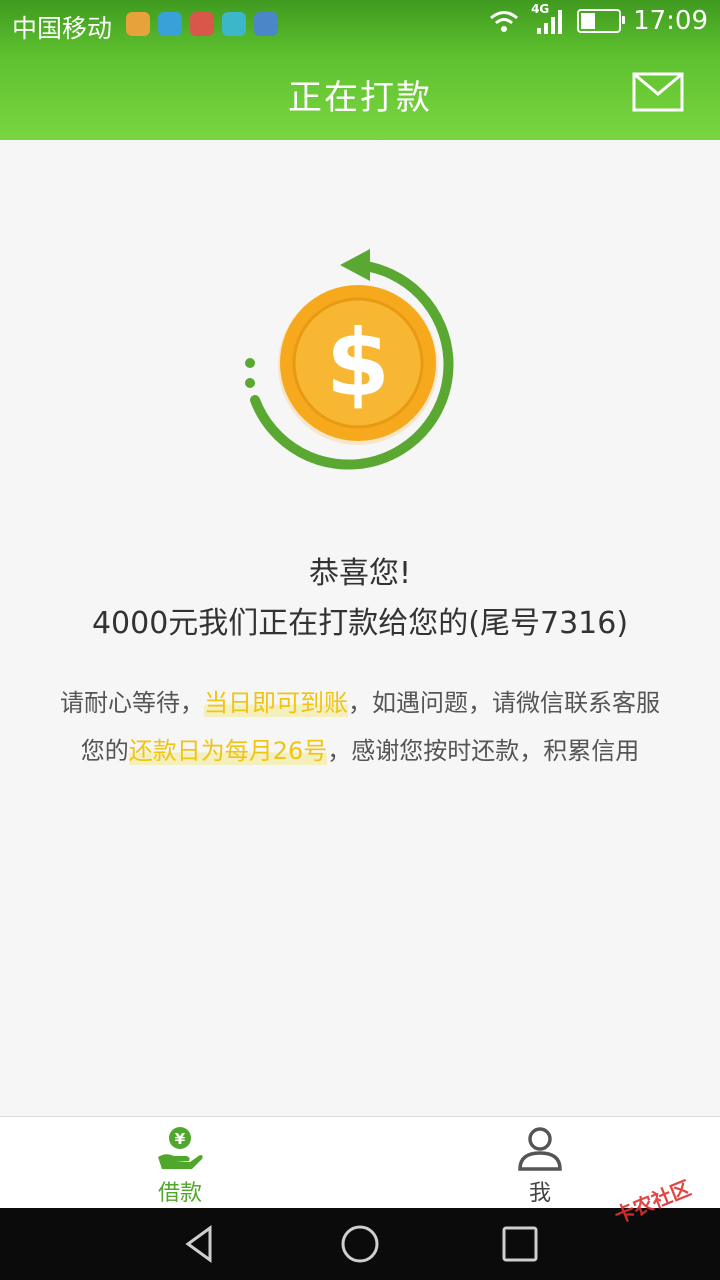 Image resolution: width=720 pixels, height=1280 pixels. What do you see at coordinates (540, 1149) in the screenshot?
I see `user-icon` at bounding box center [540, 1149].